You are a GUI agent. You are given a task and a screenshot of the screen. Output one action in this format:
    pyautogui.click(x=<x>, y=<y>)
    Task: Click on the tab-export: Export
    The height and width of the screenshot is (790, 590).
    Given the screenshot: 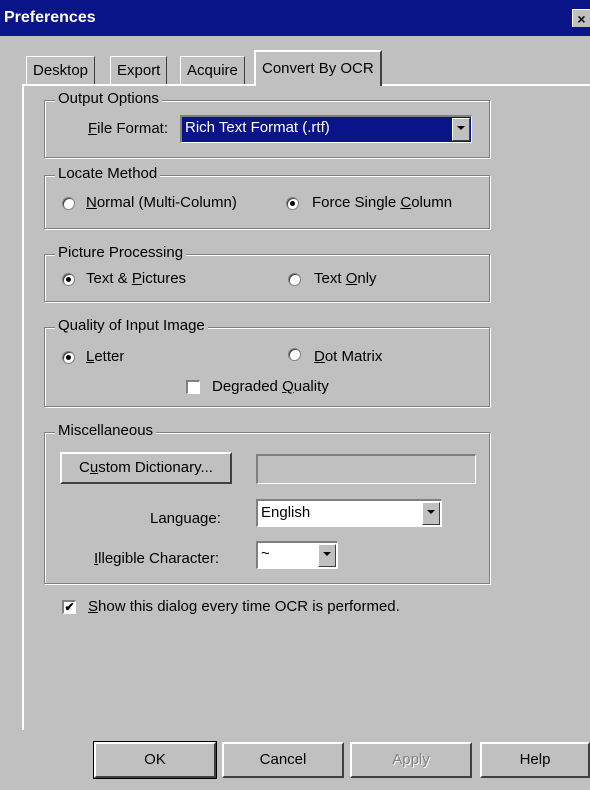 What is the action you would take?
    pyautogui.click(x=139, y=70)
    